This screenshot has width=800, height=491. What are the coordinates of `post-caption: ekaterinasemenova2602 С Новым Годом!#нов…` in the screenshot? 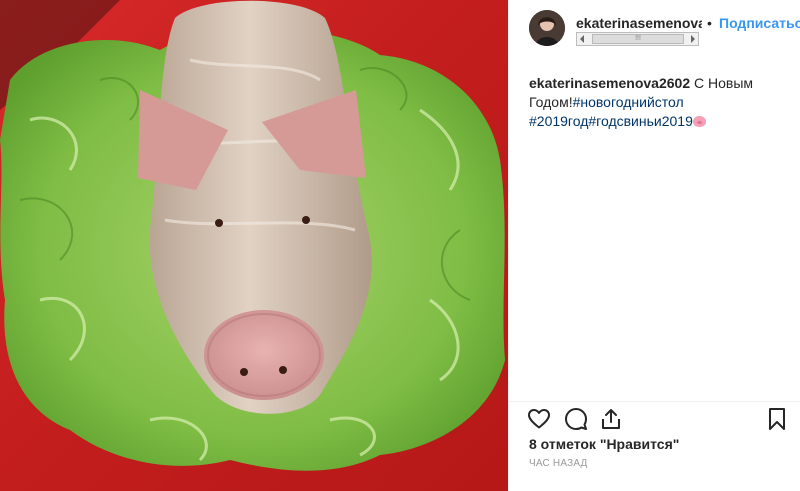 It's located at (659, 102).